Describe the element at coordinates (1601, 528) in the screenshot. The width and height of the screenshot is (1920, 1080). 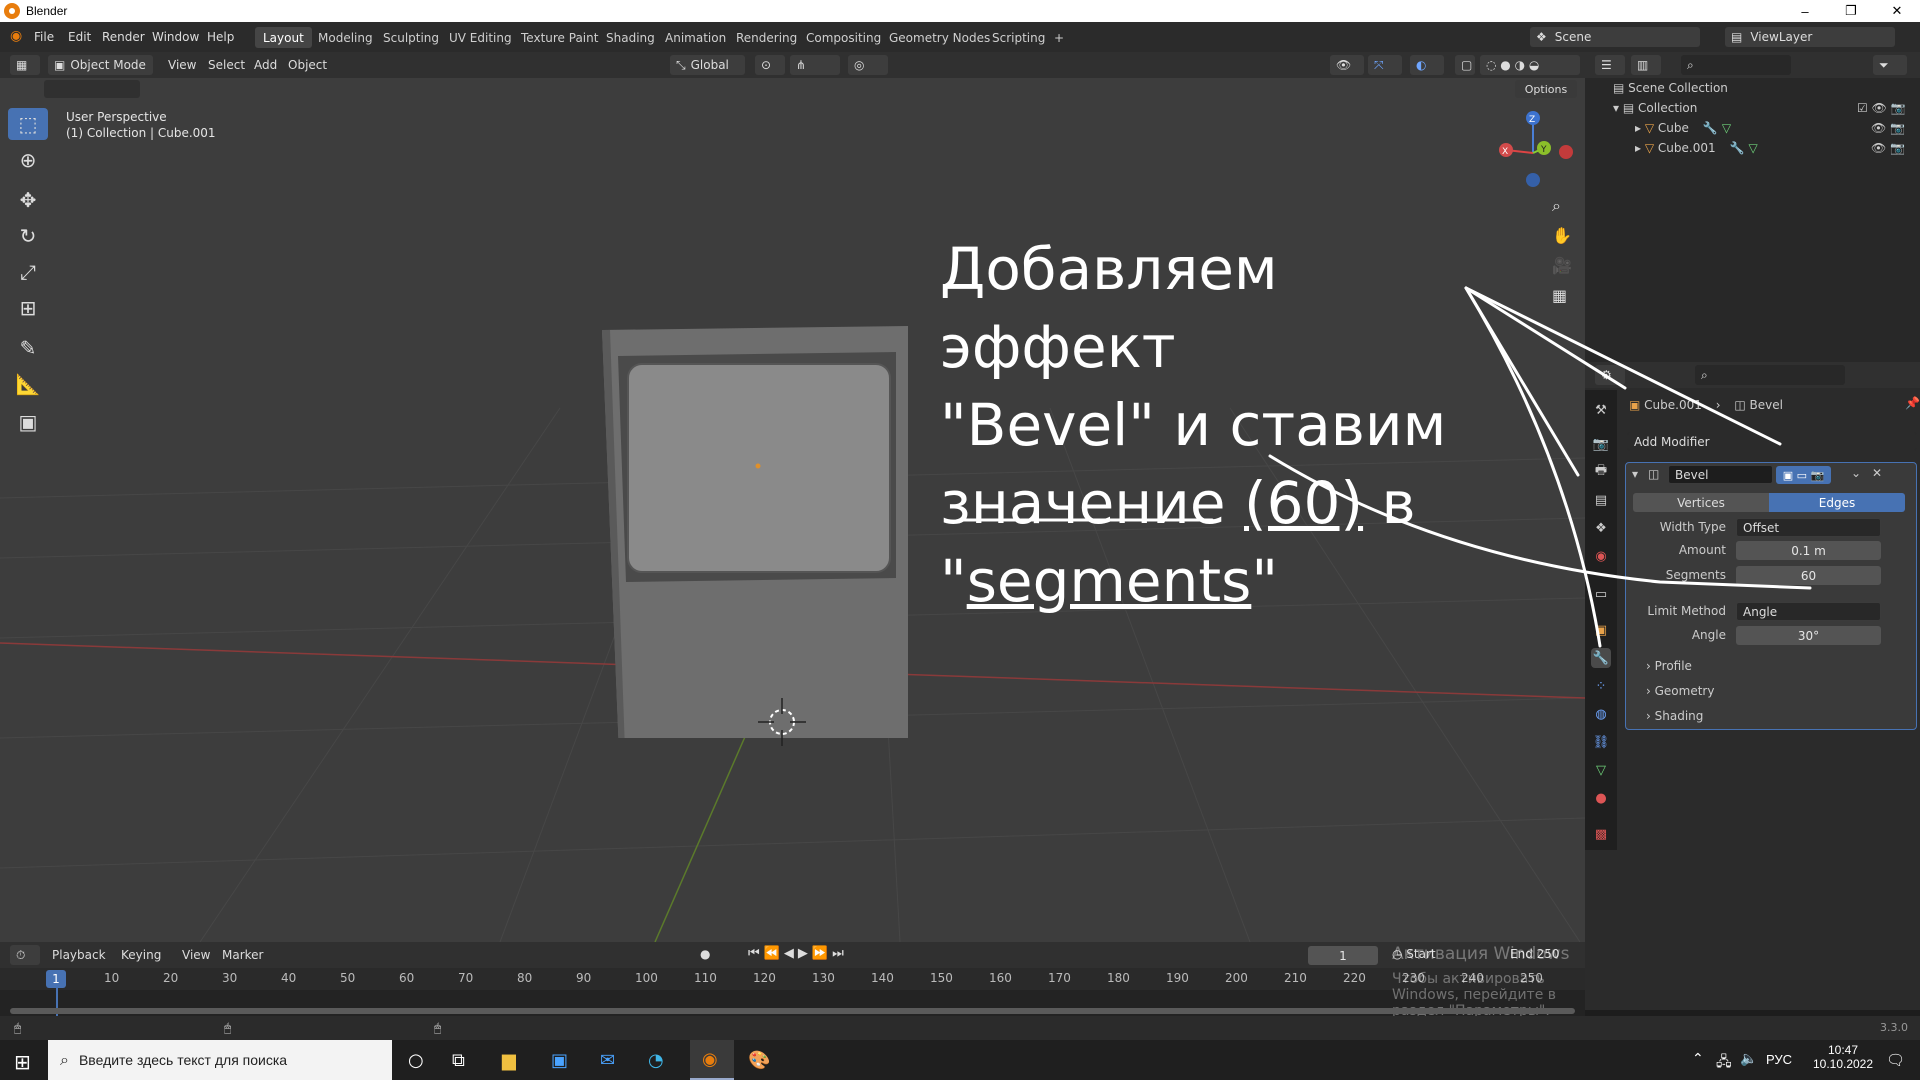
I see `scene-tab-icon: ❖` at that location.